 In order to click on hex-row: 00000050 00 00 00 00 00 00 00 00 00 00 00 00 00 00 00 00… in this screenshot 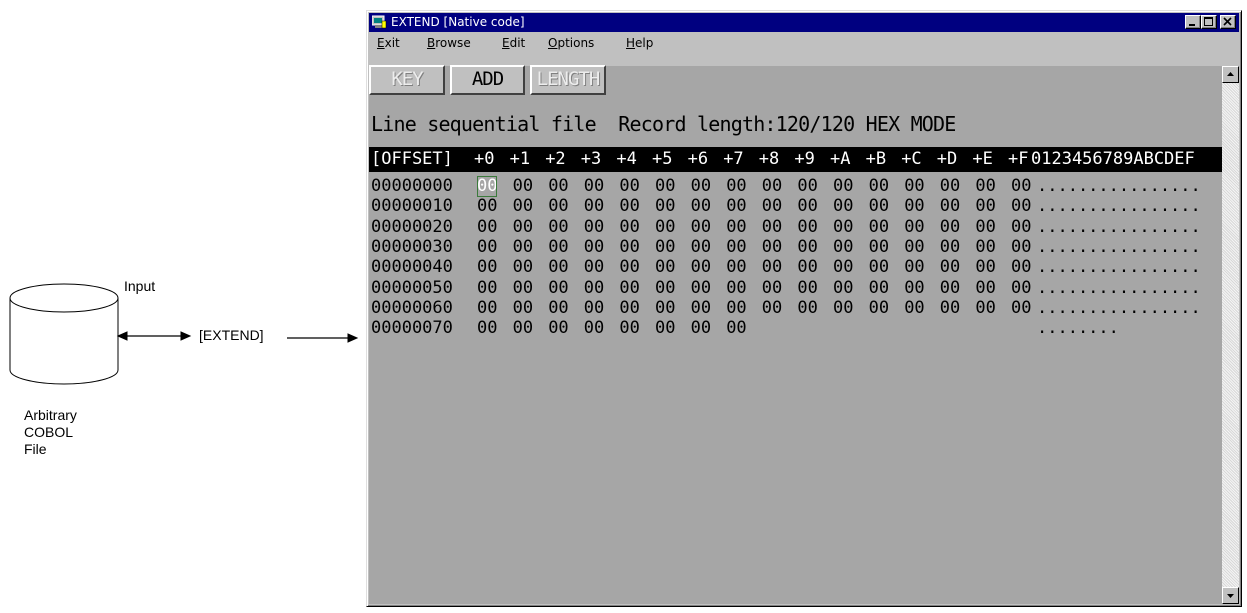, I will do `click(795, 288)`.